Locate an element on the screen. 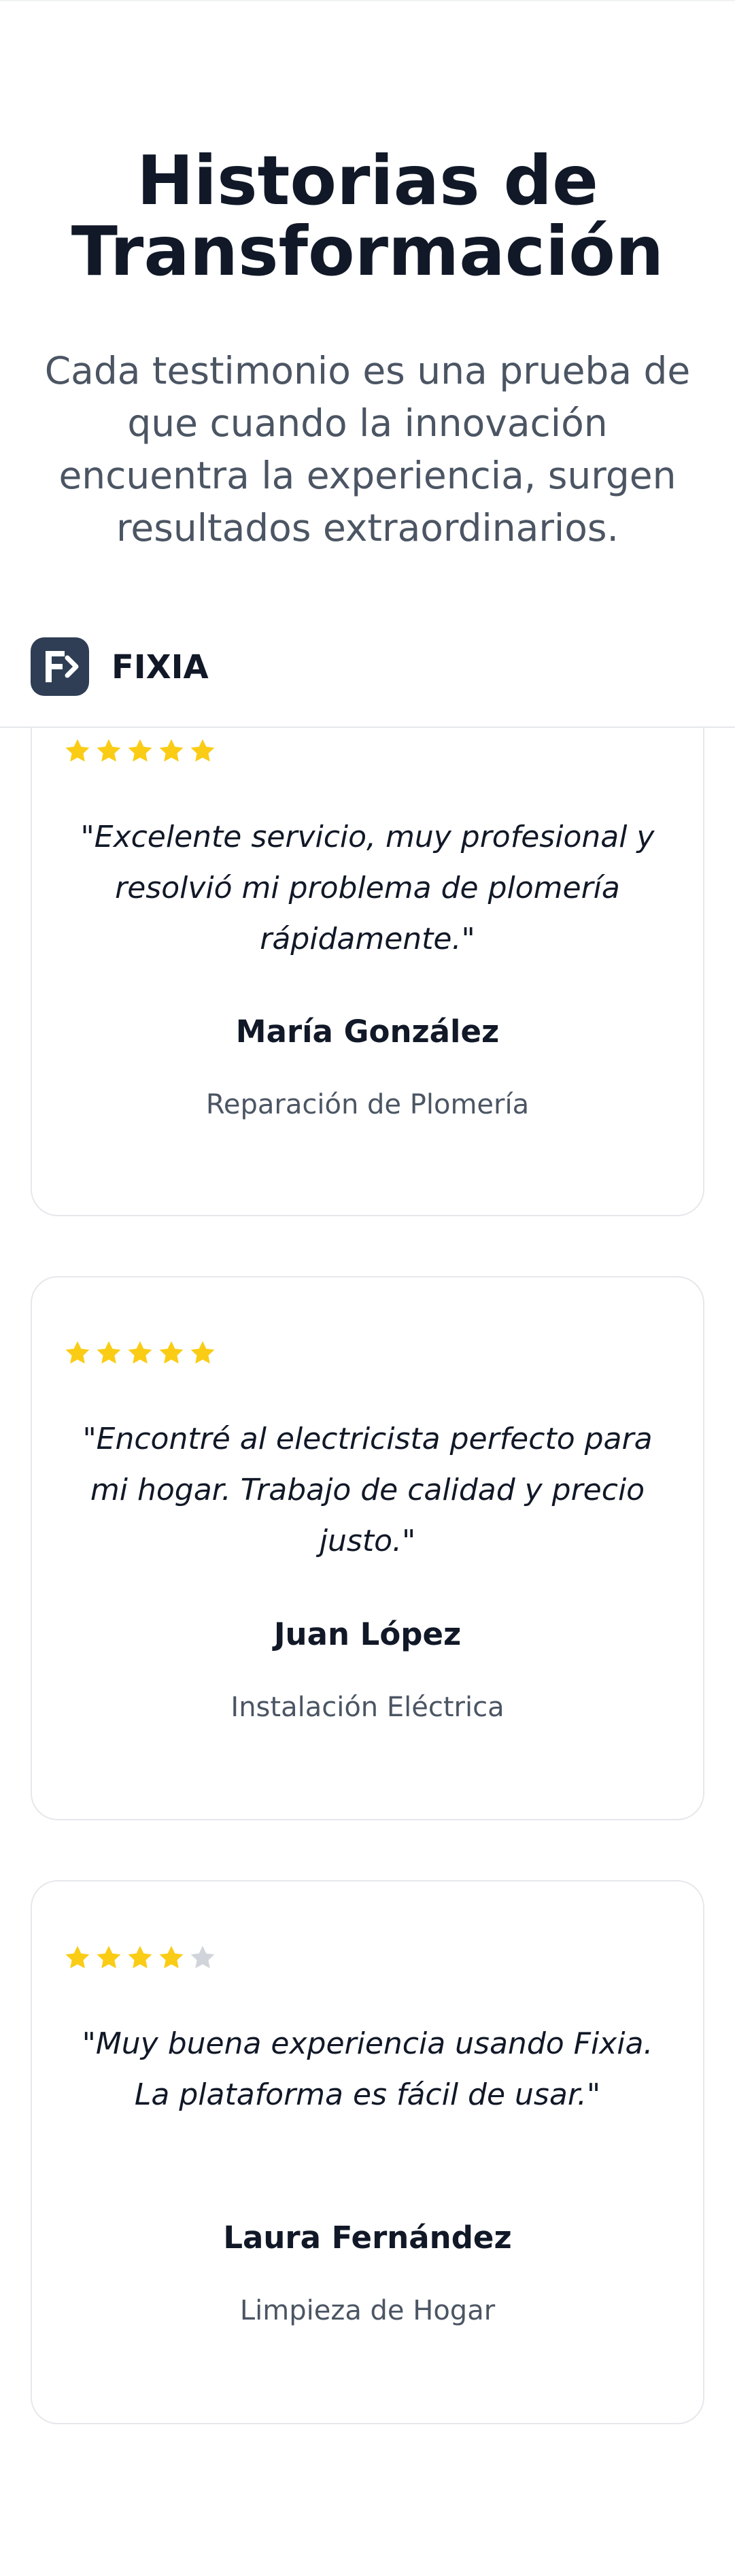  testimonial-author: María González is located at coordinates (367, 1032).